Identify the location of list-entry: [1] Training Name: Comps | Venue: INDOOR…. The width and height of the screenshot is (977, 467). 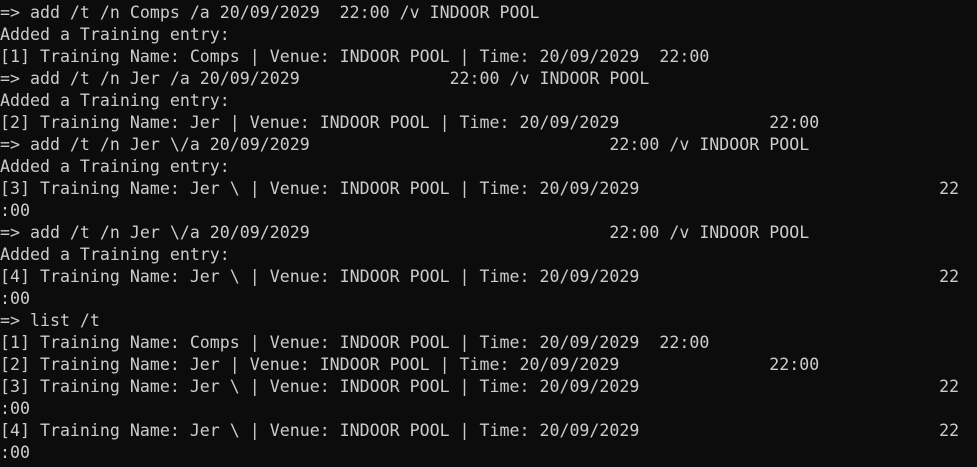
(355, 342).